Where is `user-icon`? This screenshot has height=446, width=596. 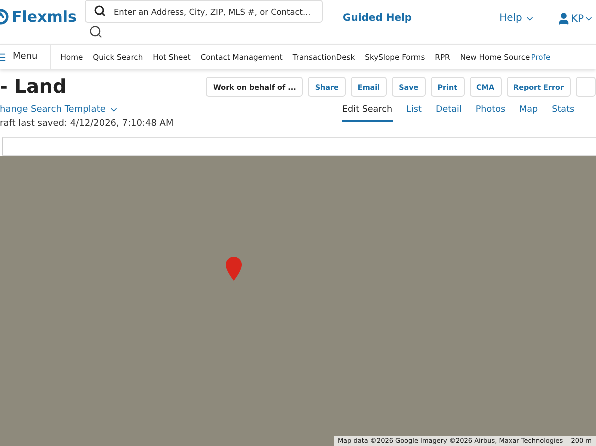
user-icon is located at coordinates (564, 19).